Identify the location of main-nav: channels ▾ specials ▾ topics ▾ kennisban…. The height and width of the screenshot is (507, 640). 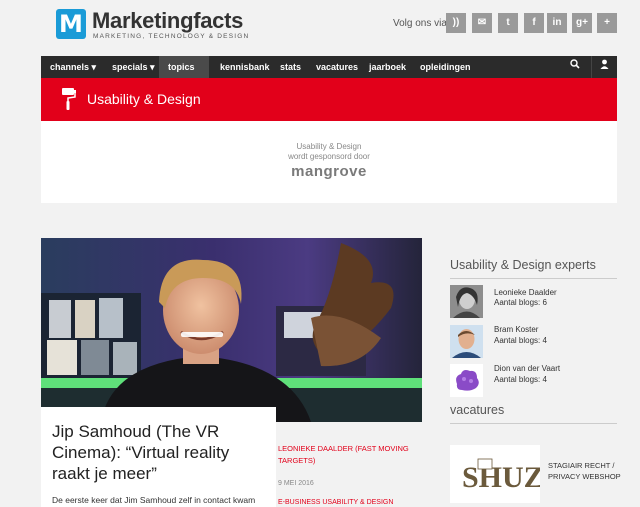
(329, 75).